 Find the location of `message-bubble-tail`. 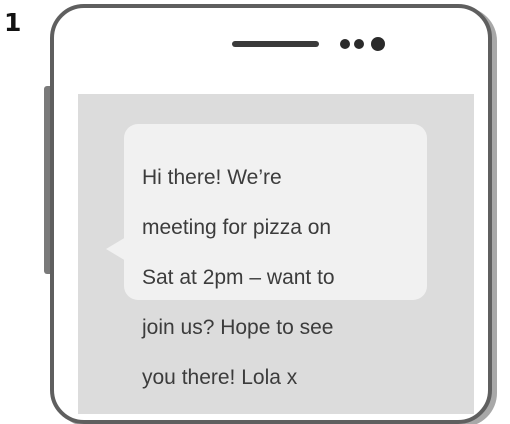

message-bubble-tail is located at coordinates (116, 249).